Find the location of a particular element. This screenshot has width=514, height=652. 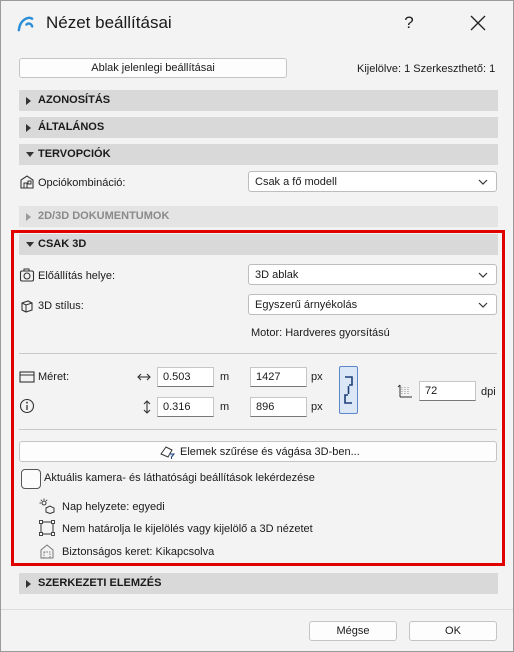

section-label: TERVOPCIÓK is located at coordinates (74, 154).